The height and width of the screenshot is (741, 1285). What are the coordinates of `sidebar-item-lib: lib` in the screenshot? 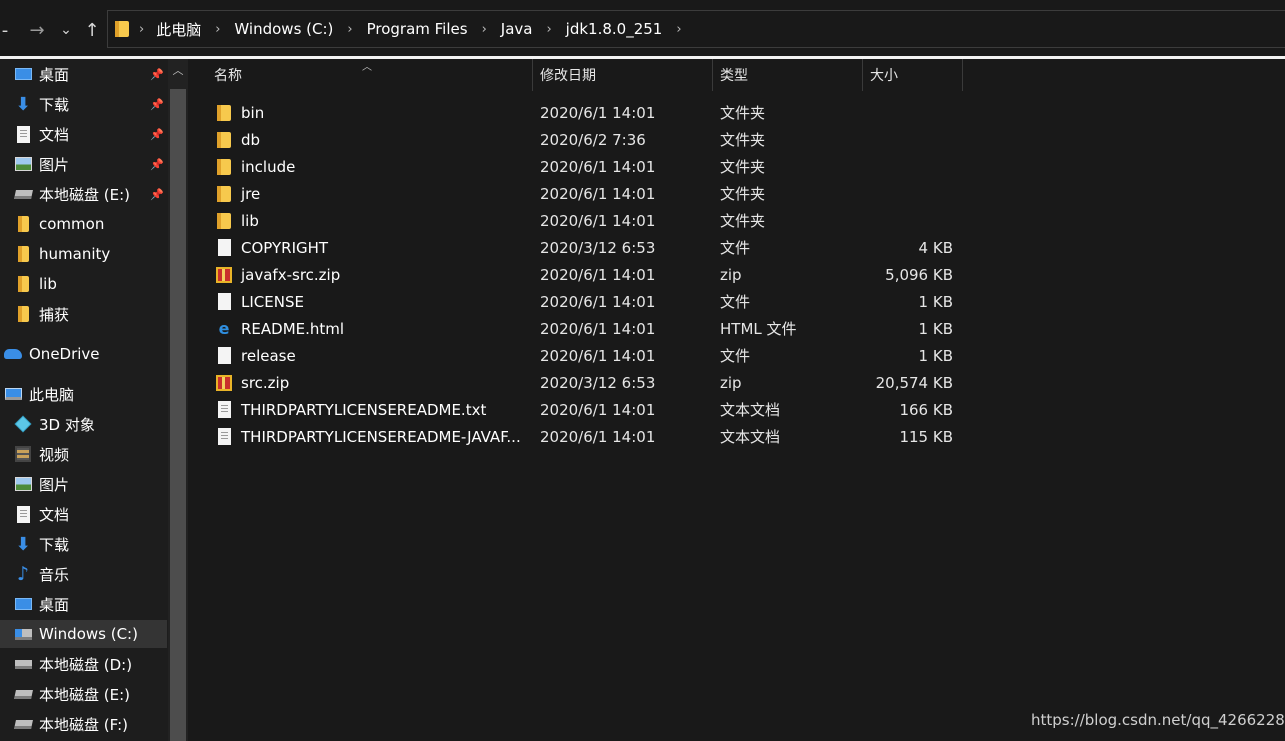 It's located at (89, 284).